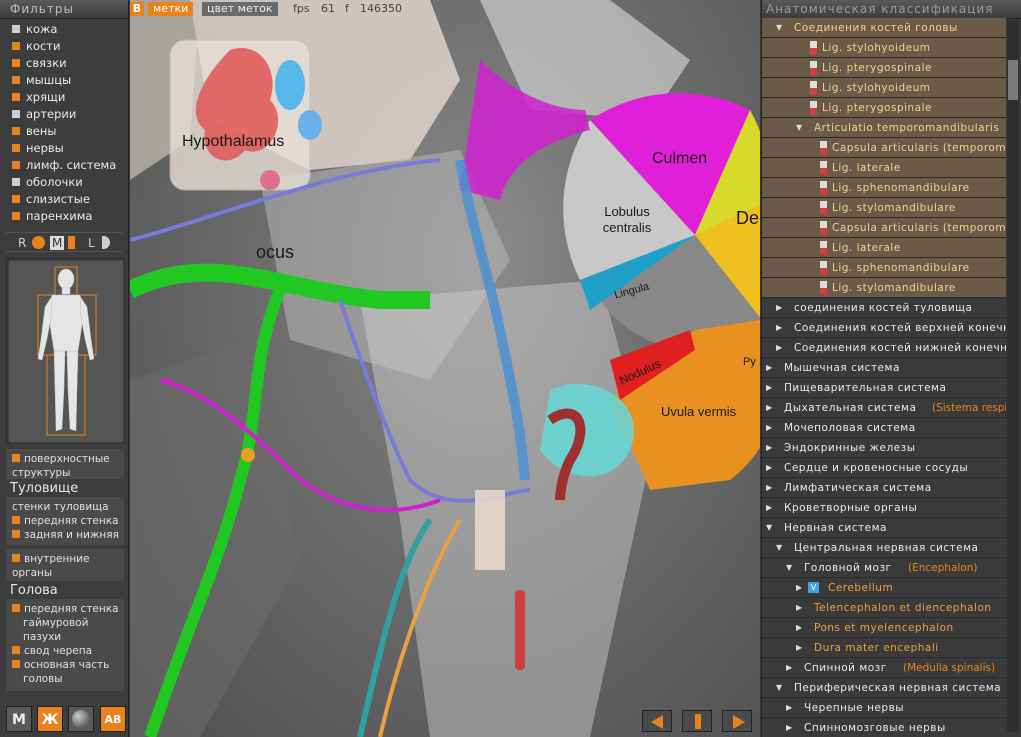 This screenshot has height=737, width=1021. What do you see at coordinates (91, 243) in the screenshot?
I see `lod-l: L` at bounding box center [91, 243].